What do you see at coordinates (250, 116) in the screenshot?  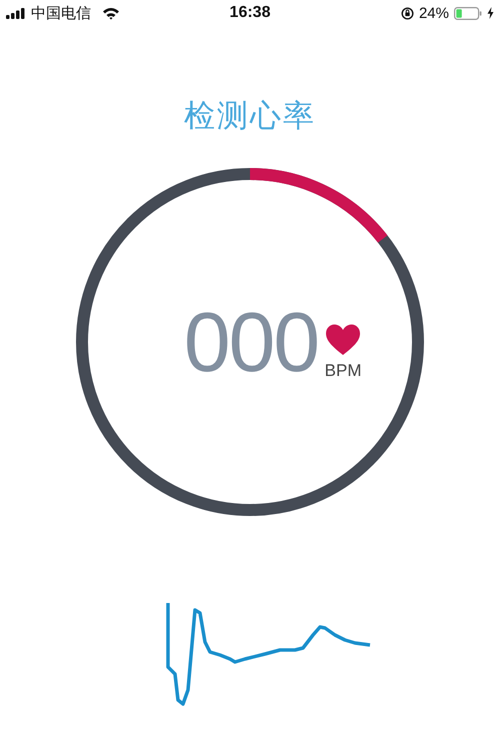 I see `page-title: 检测心率` at bounding box center [250, 116].